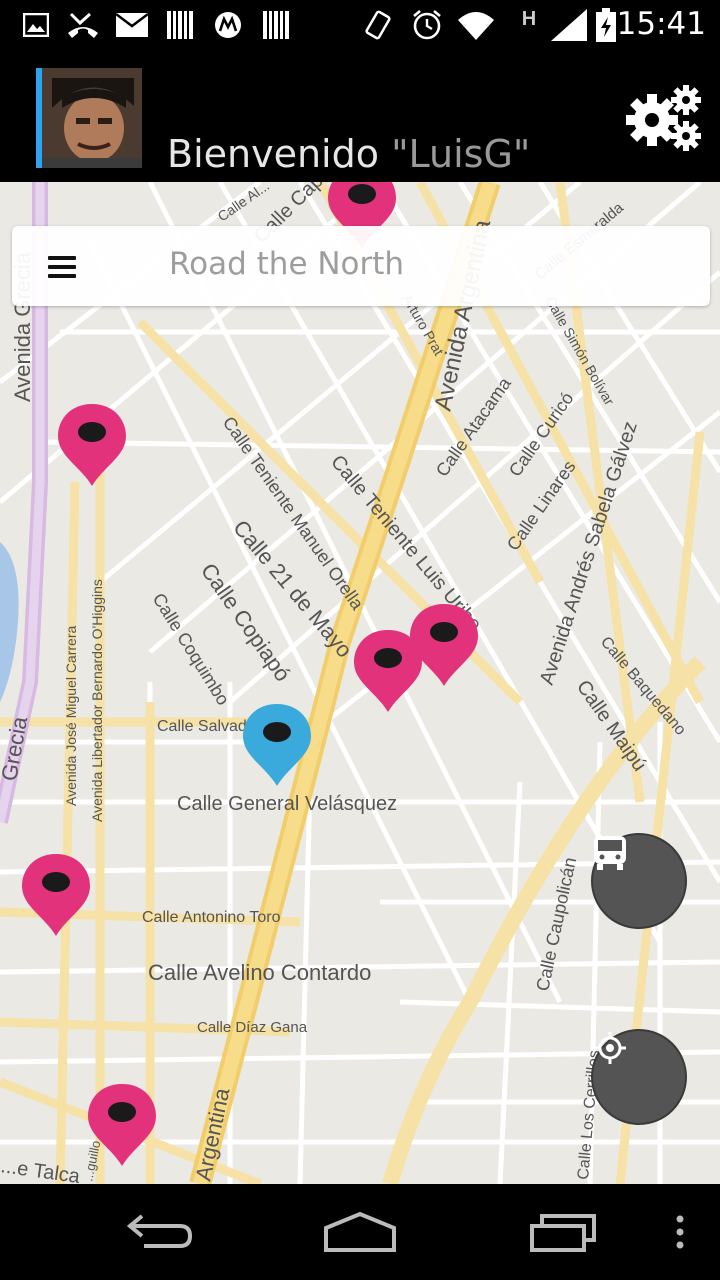 The width and height of the screenshot is (720, 1280). I want to click on overflow-menu-icon, so click(680, 1232).